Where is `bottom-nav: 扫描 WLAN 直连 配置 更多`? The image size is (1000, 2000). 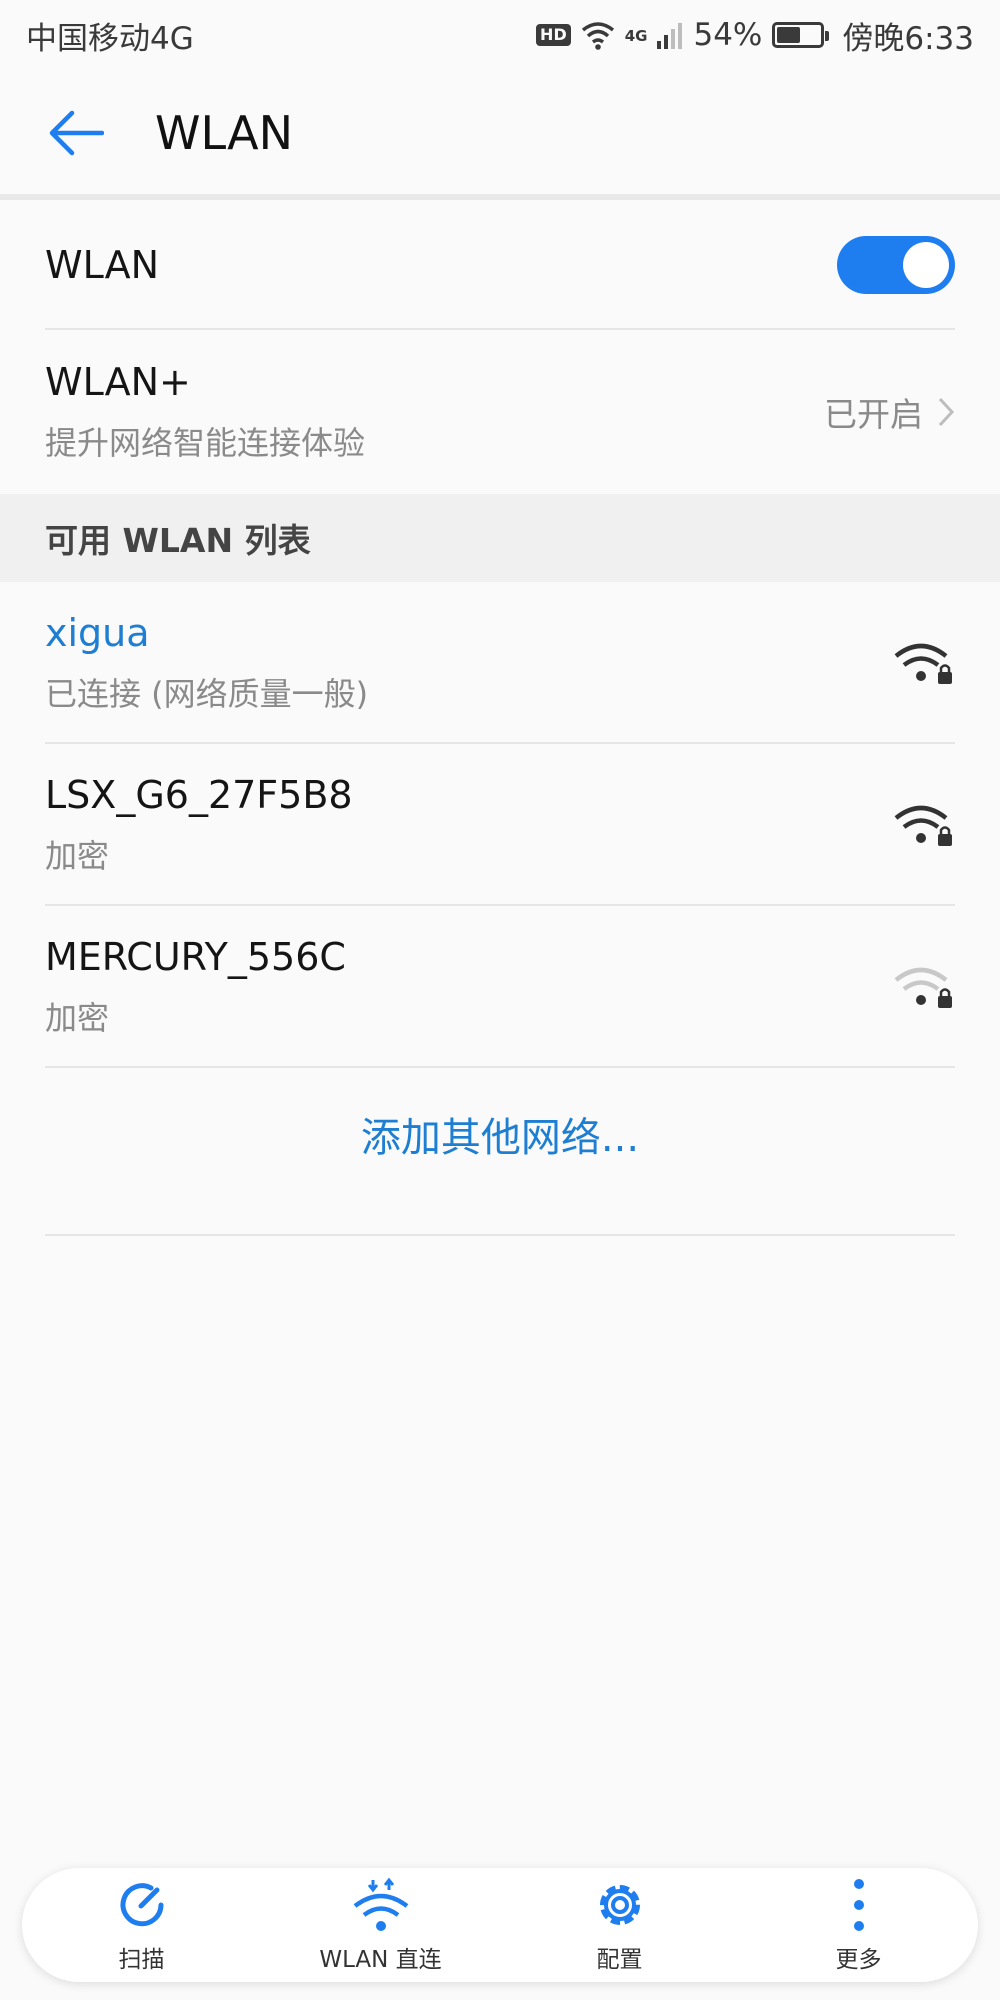
bottom-nav: 扫描 WLAN 直连 配置 更多 is located at coordinates (500, 1925).